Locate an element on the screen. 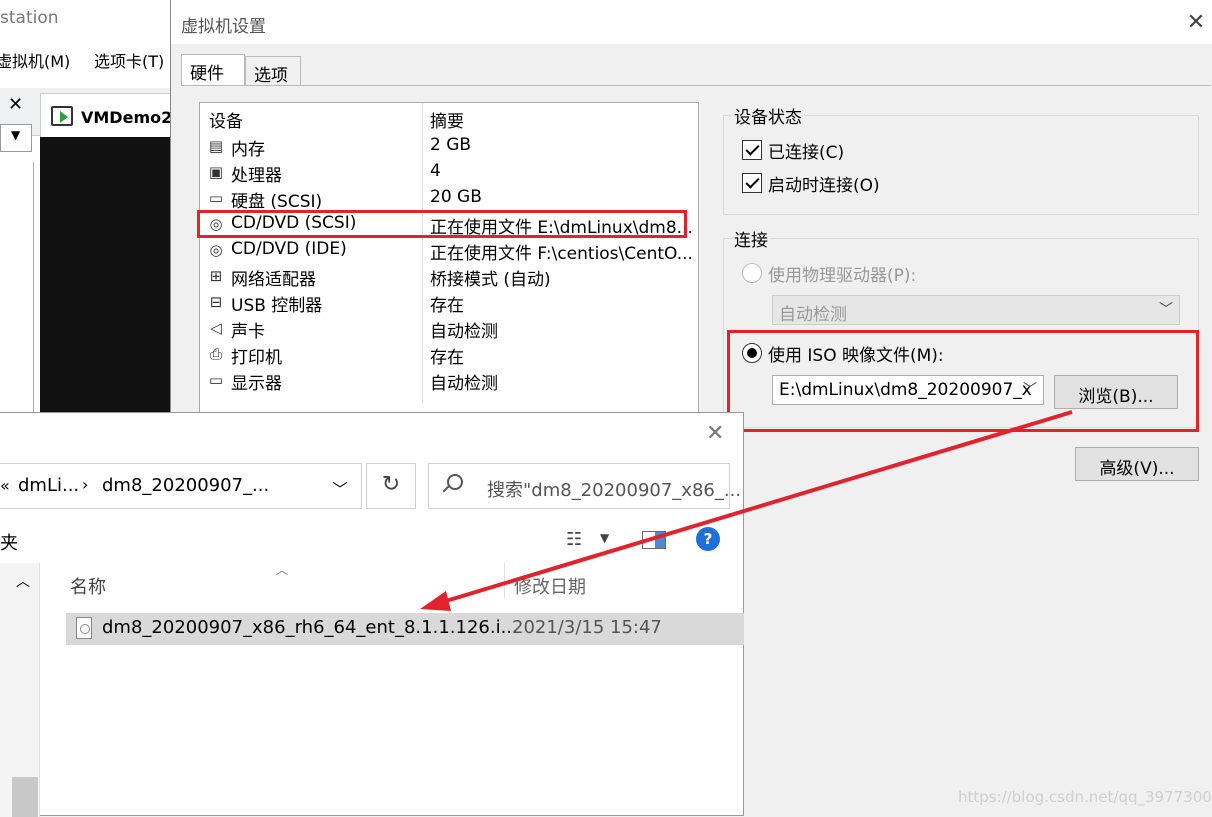  iso-file-icon is located at coordinates (84, 628).